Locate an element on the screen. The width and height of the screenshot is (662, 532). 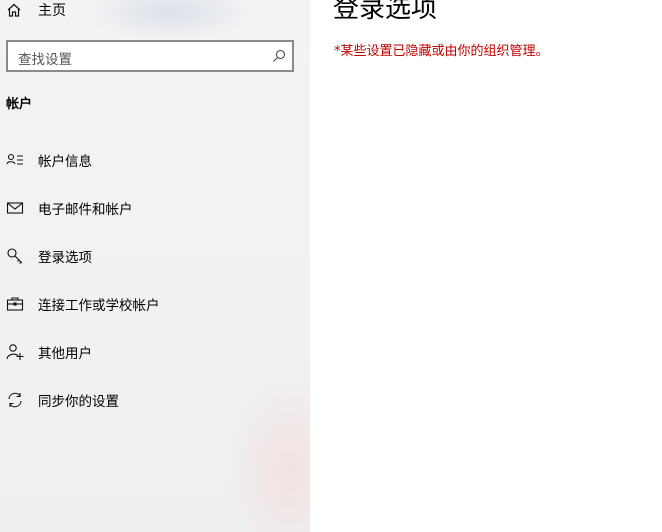
sidebar-item-label: 电子邮件和帐户 is located at coordinates (85, 210).